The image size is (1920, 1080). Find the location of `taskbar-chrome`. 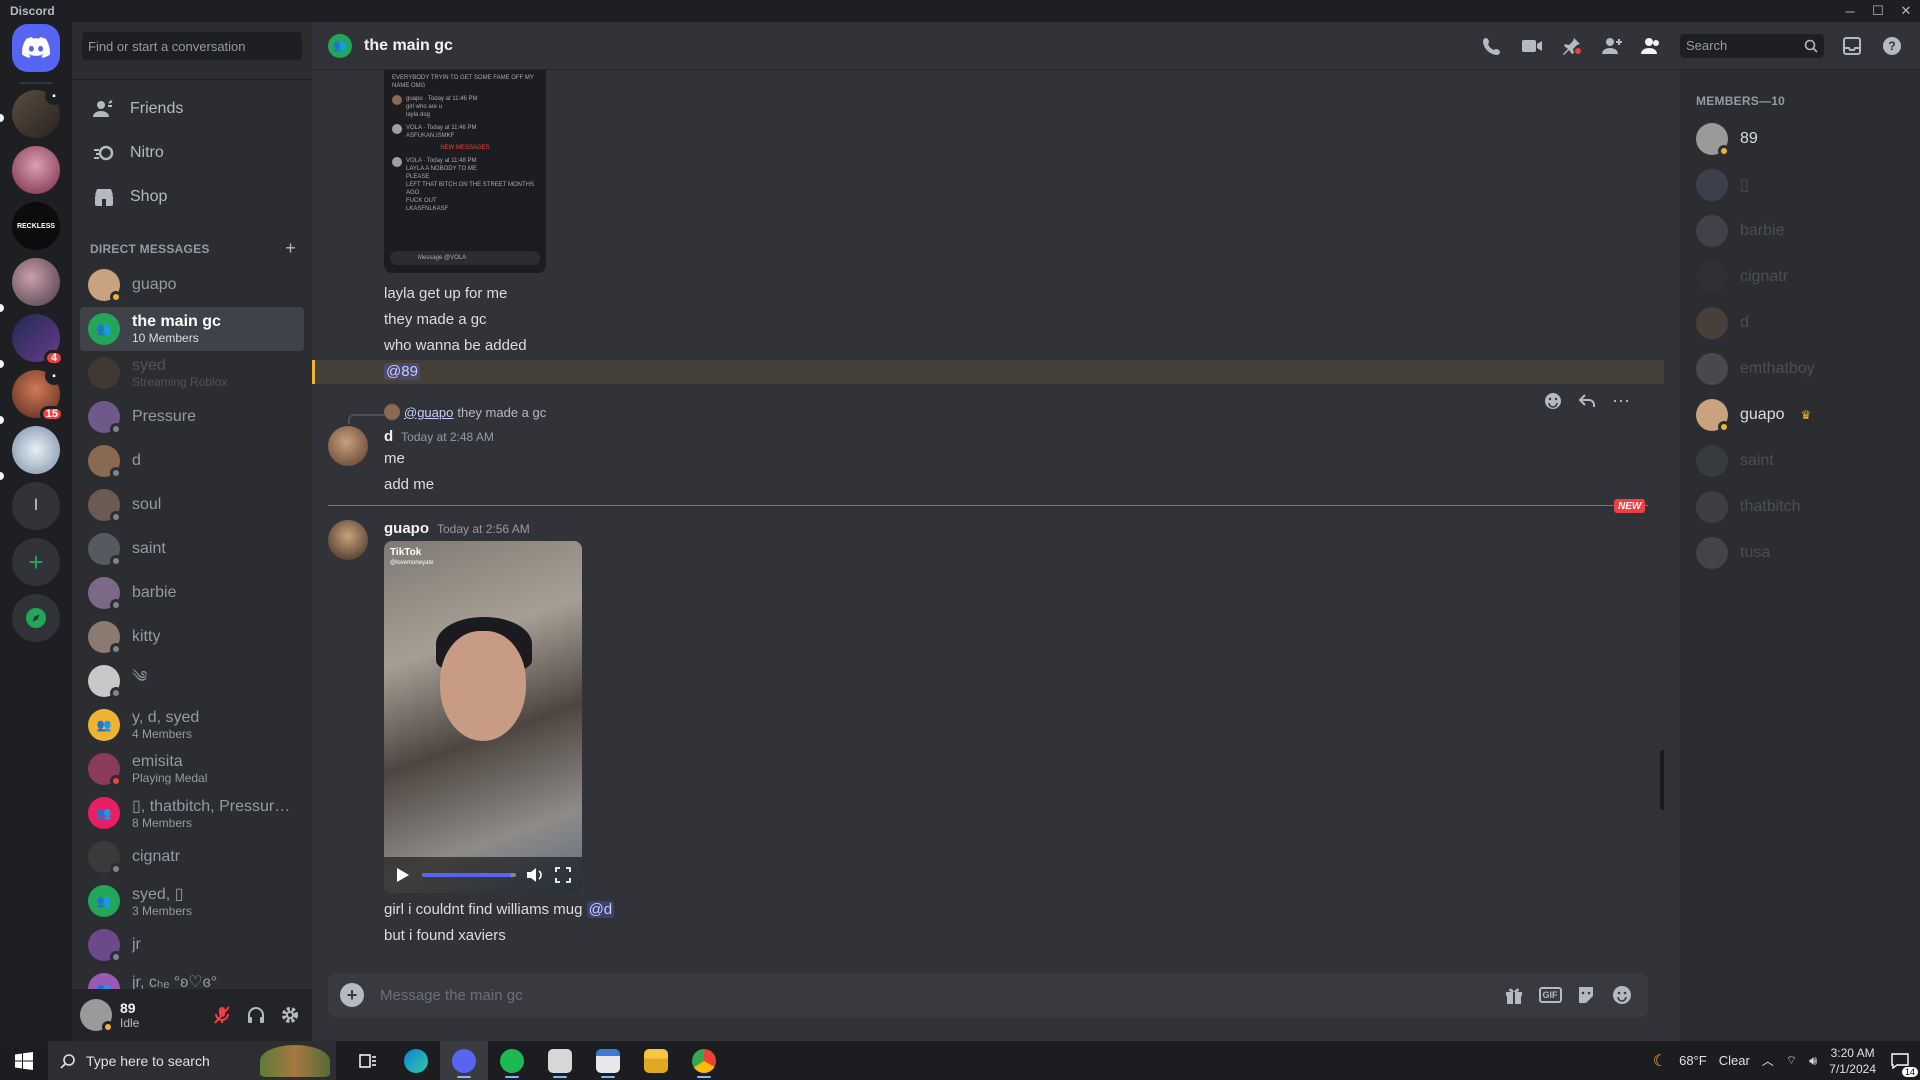

taskbar-chrome is located at coordinates (704, 1060).